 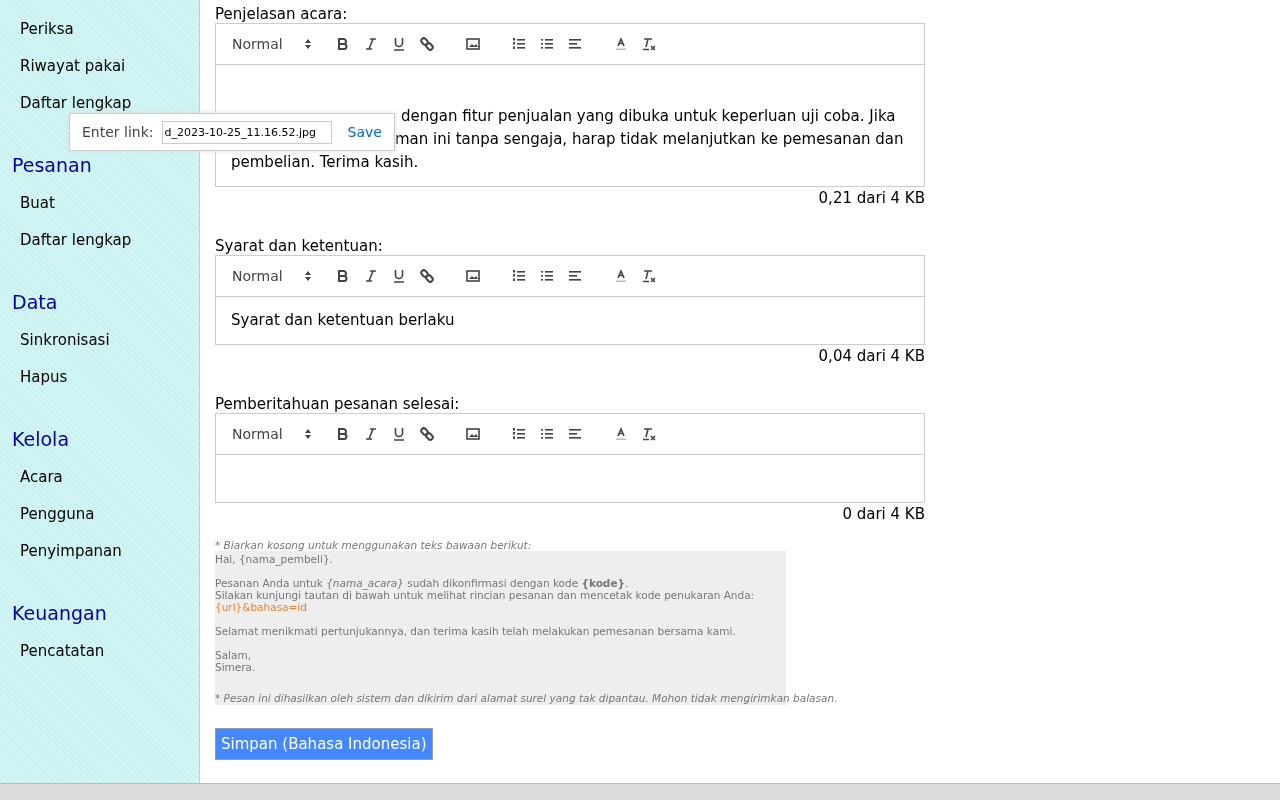 I want to click on sidebar-item: Pencatatan, so click(x=62, y=651).